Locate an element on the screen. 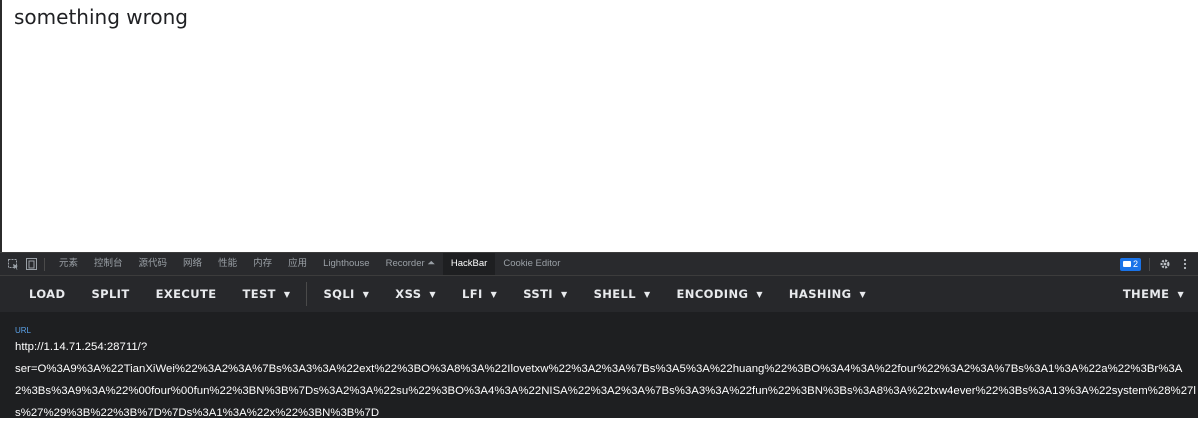  tab-network: 网络 is located at coordinates (192, 264).